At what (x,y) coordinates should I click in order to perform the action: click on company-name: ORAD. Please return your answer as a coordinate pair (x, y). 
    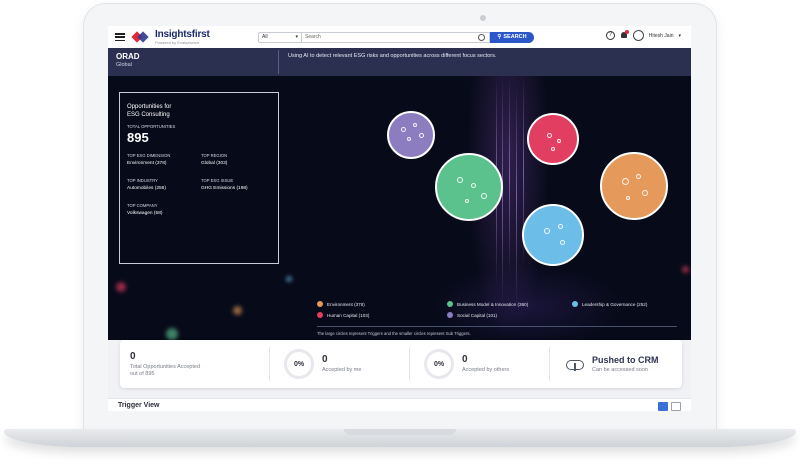
    Looking at the image, I should click on (128, 56).